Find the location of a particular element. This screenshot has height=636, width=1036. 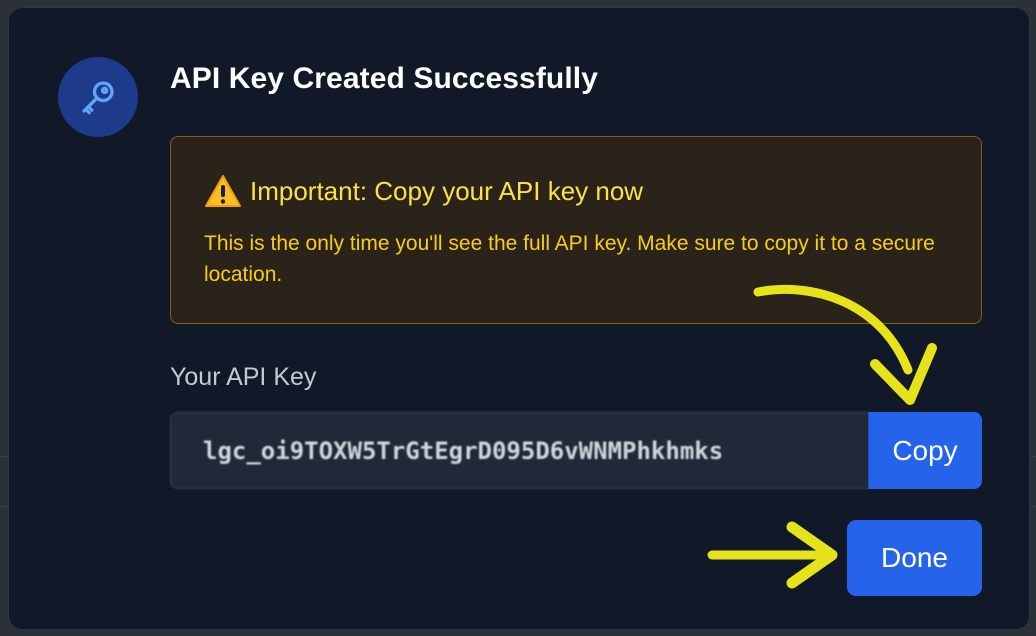

warning-title: Important: Copy your API key now is located at coordinates (447, 190).